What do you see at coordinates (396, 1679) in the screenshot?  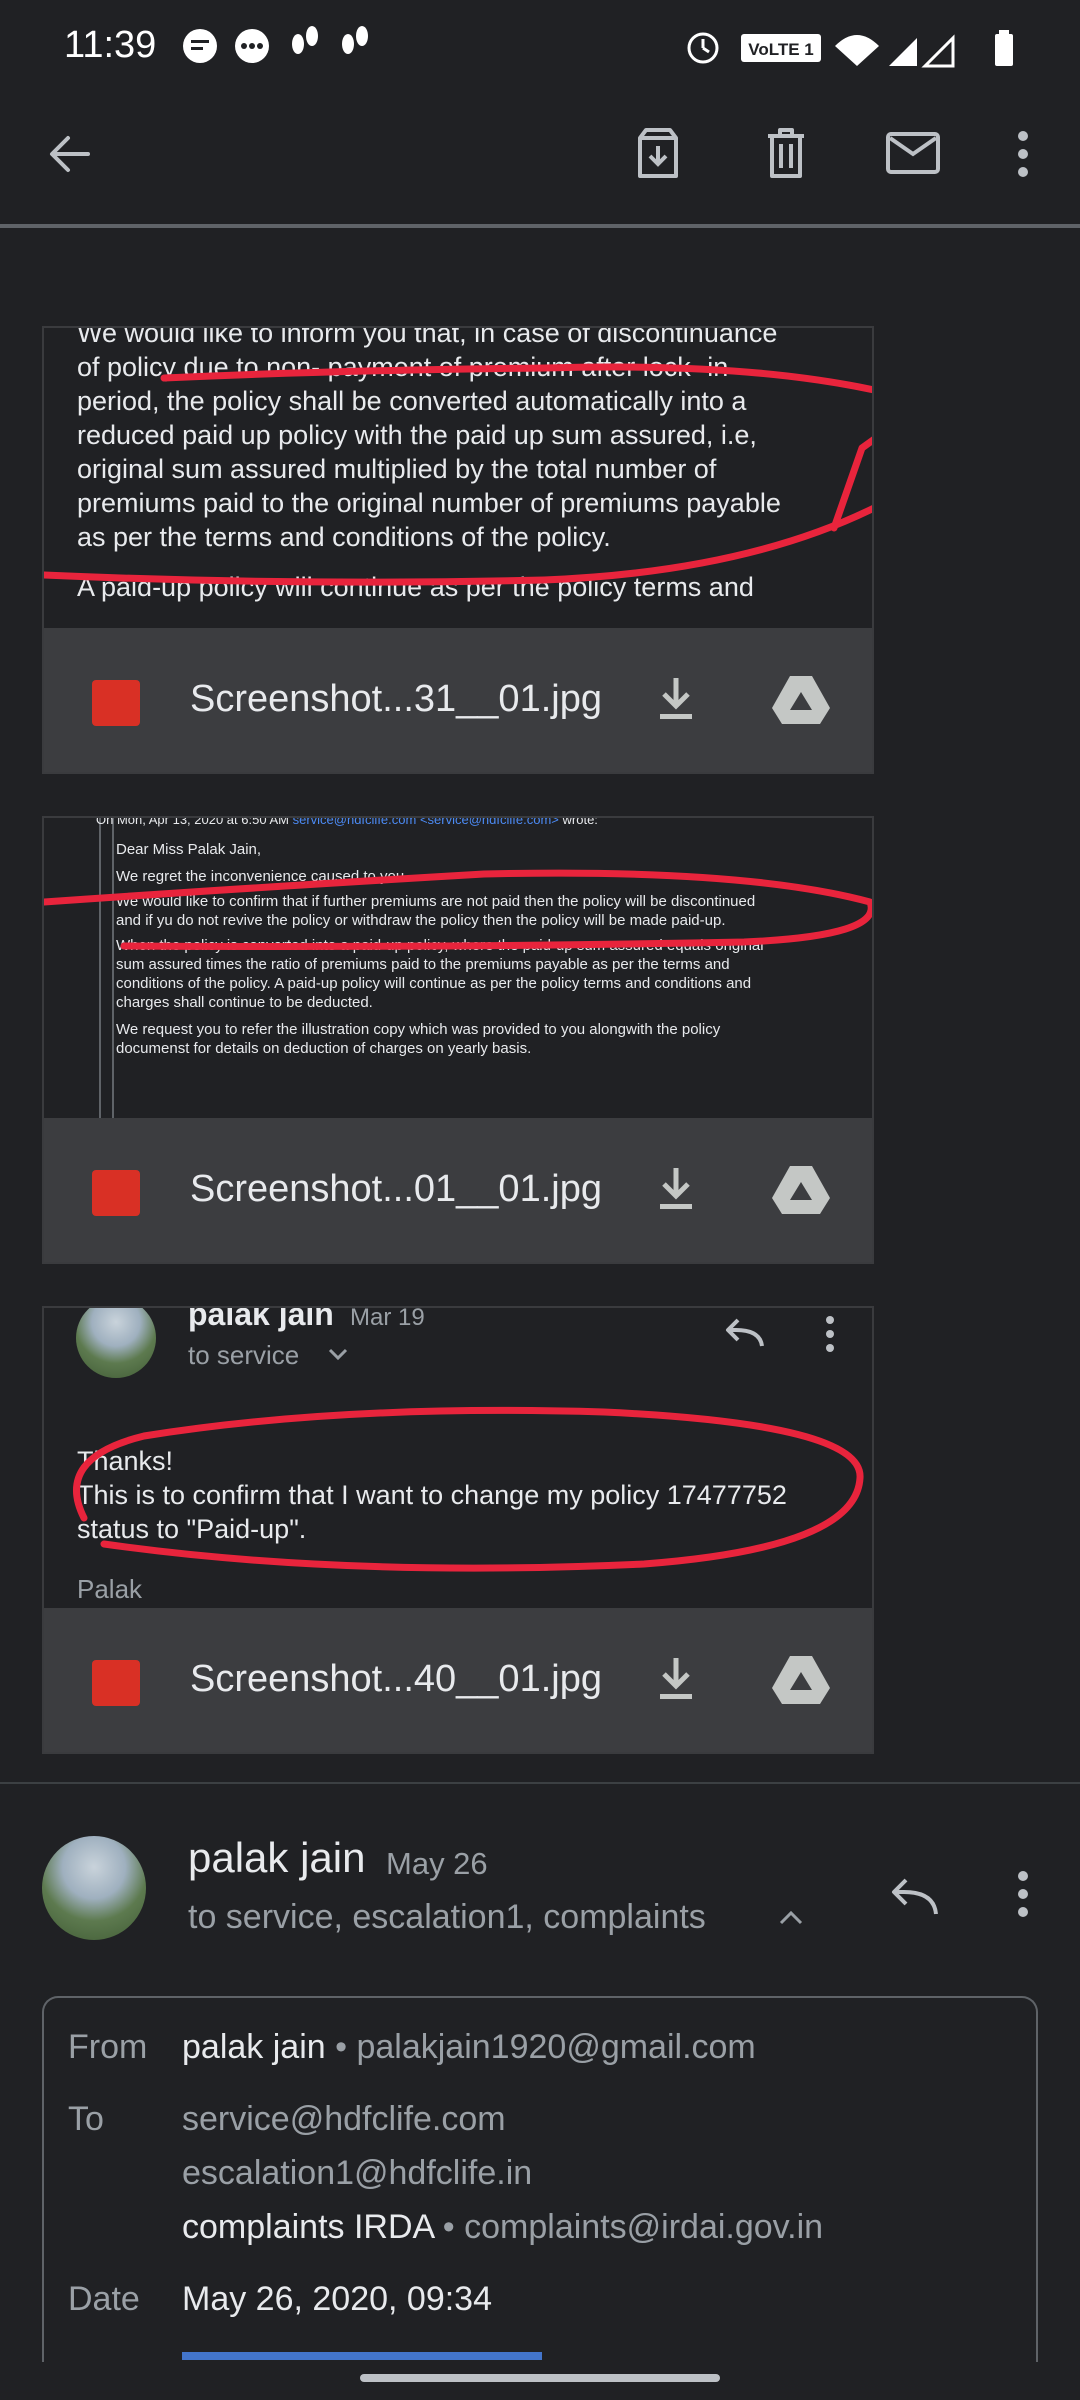 I see `attachment-name: Screenshot...40__01.jpg` at bounding box center [396, 1679].